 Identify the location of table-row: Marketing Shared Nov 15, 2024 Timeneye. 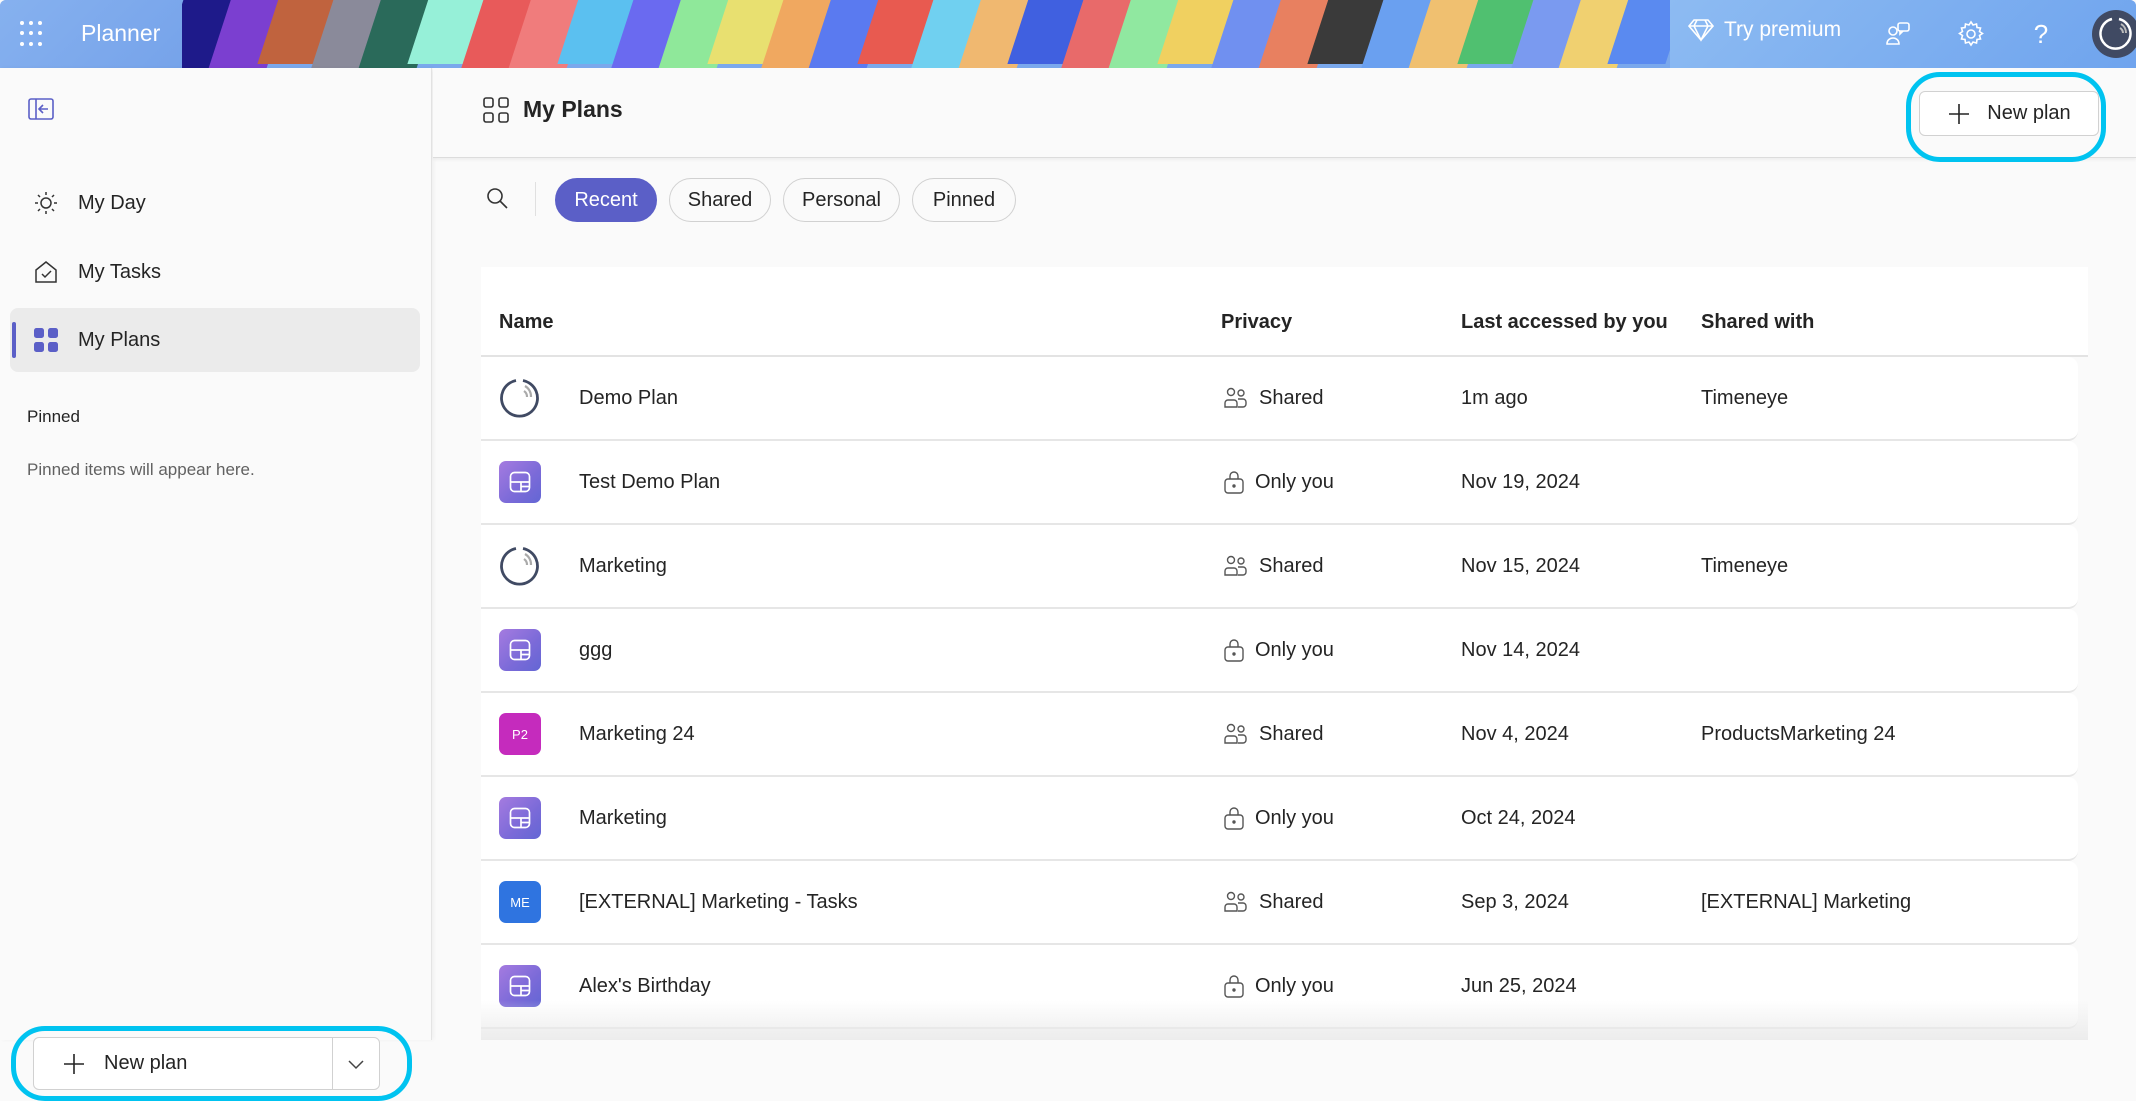
(1279, 567).